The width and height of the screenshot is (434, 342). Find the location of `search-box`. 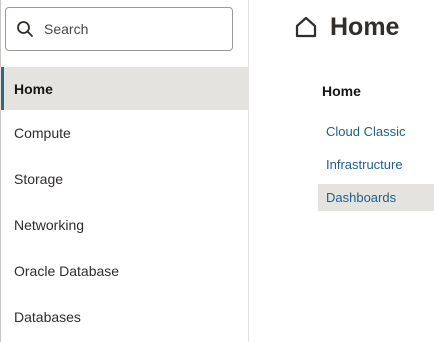

search-box is located at coordinates (119, 29).